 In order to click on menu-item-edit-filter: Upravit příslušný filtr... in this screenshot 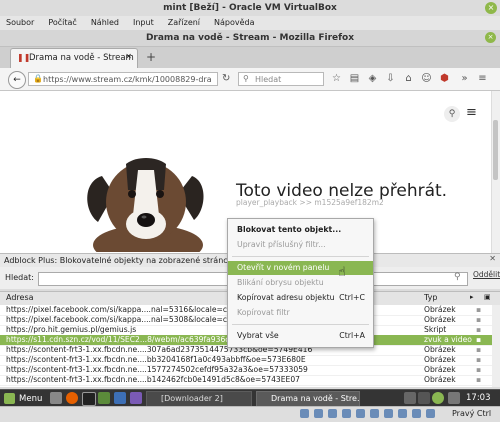, I will do `click(300, 245)`.